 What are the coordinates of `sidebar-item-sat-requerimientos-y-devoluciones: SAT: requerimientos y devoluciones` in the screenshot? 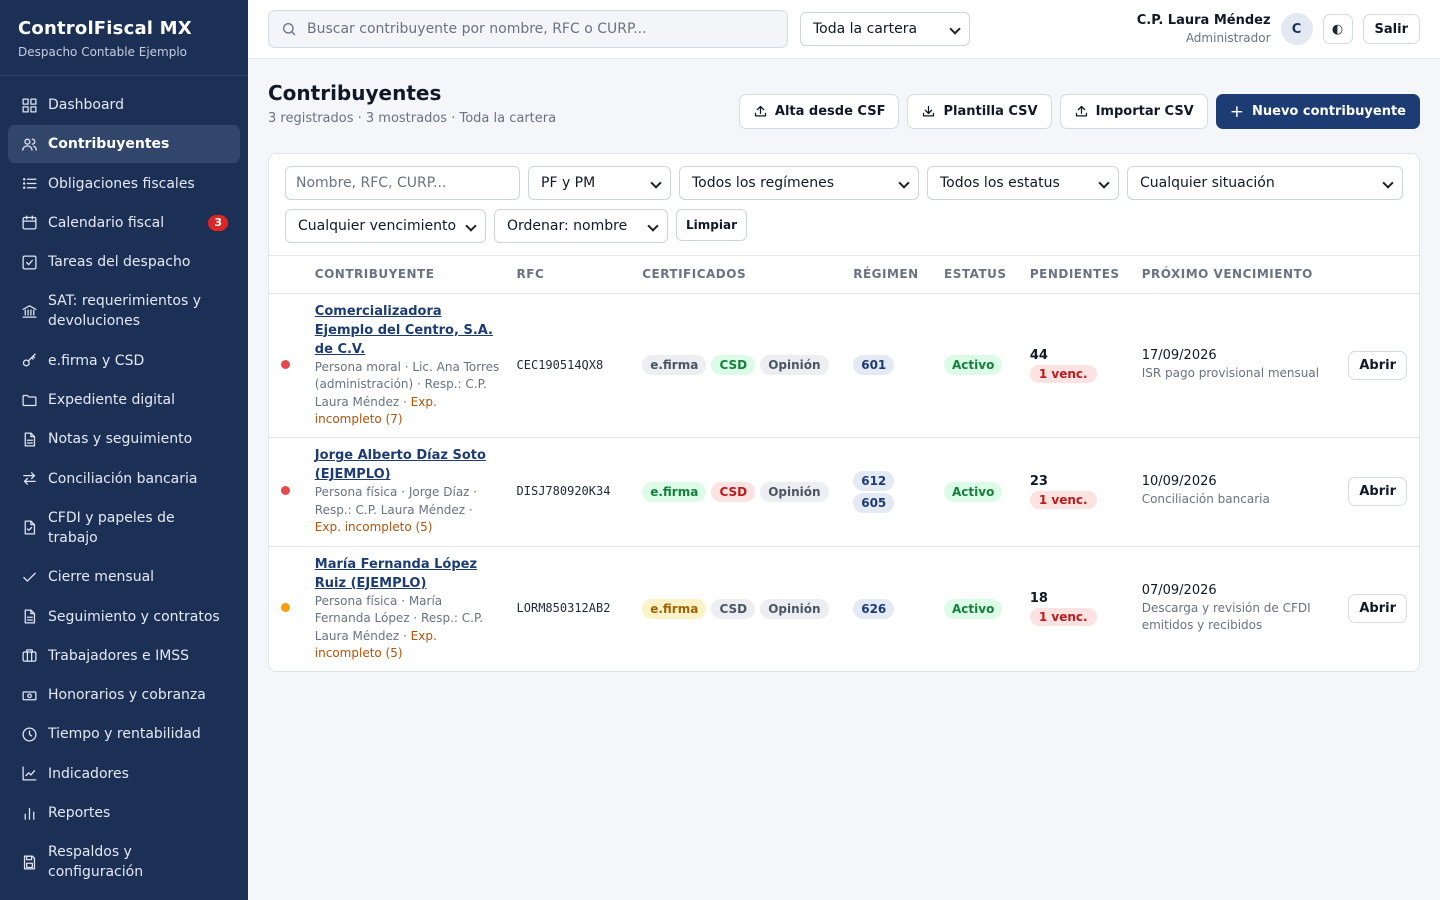 It's located at (124, 311).